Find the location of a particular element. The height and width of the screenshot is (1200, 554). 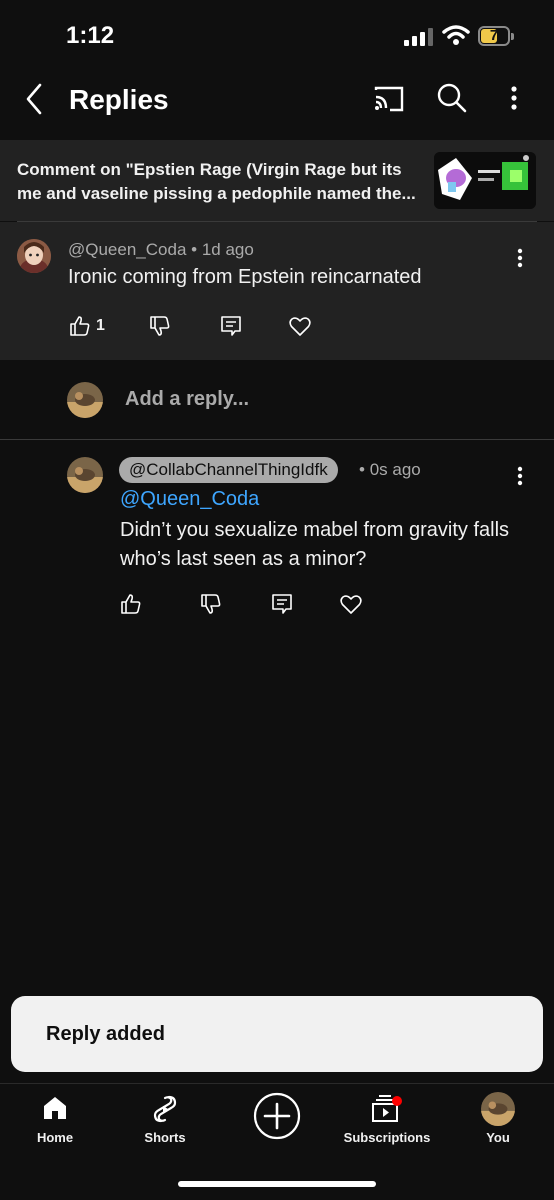

page-title: Replies is located at coordinates (119, 99).